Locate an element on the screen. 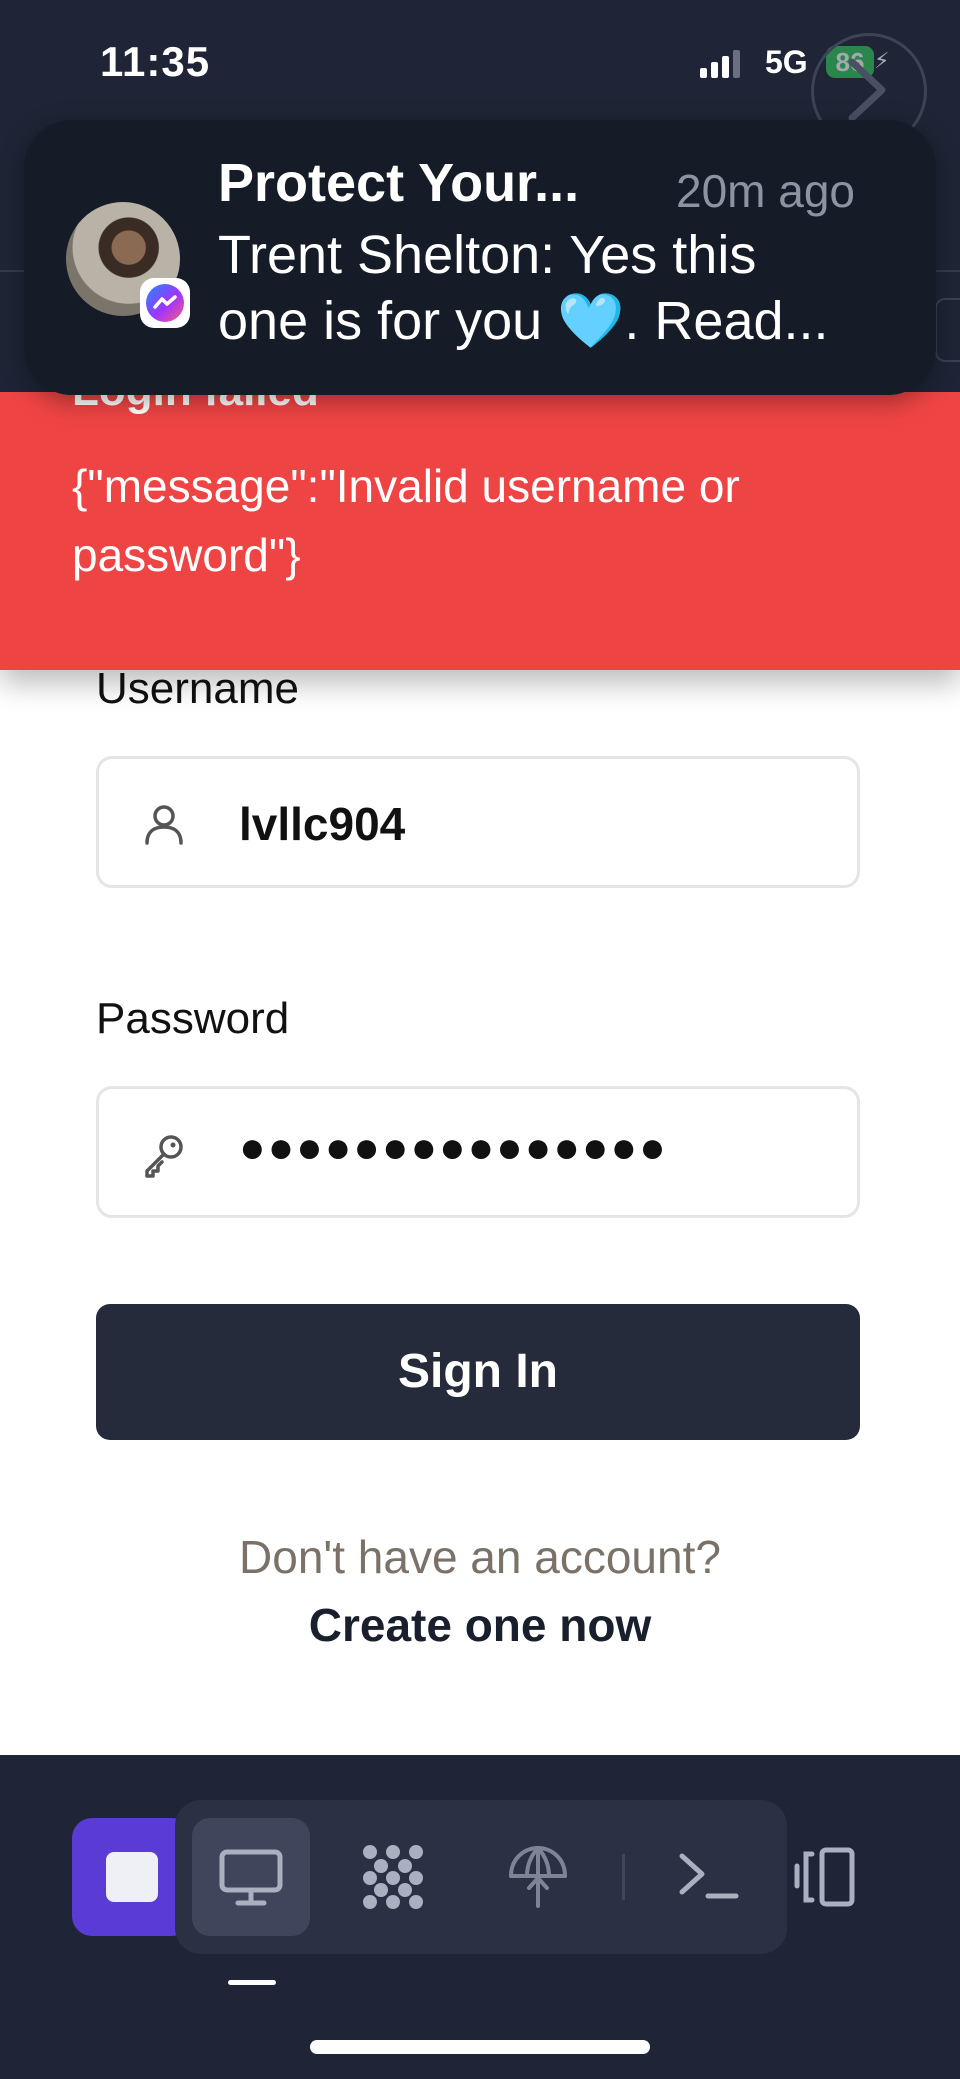 The image size is (960, 2079). username-label: Username is located at coordinates (197, 688).